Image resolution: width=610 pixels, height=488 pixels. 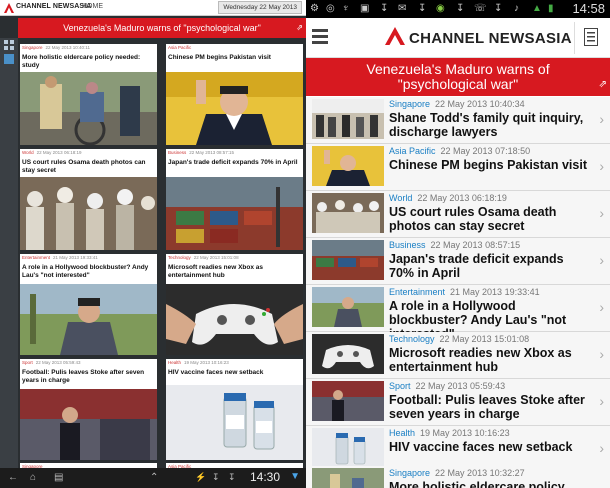 What do you see at coordinates (330, 8) in the screenshot?
I see `gps-icon: ◎` at bounding box center [330, 8].